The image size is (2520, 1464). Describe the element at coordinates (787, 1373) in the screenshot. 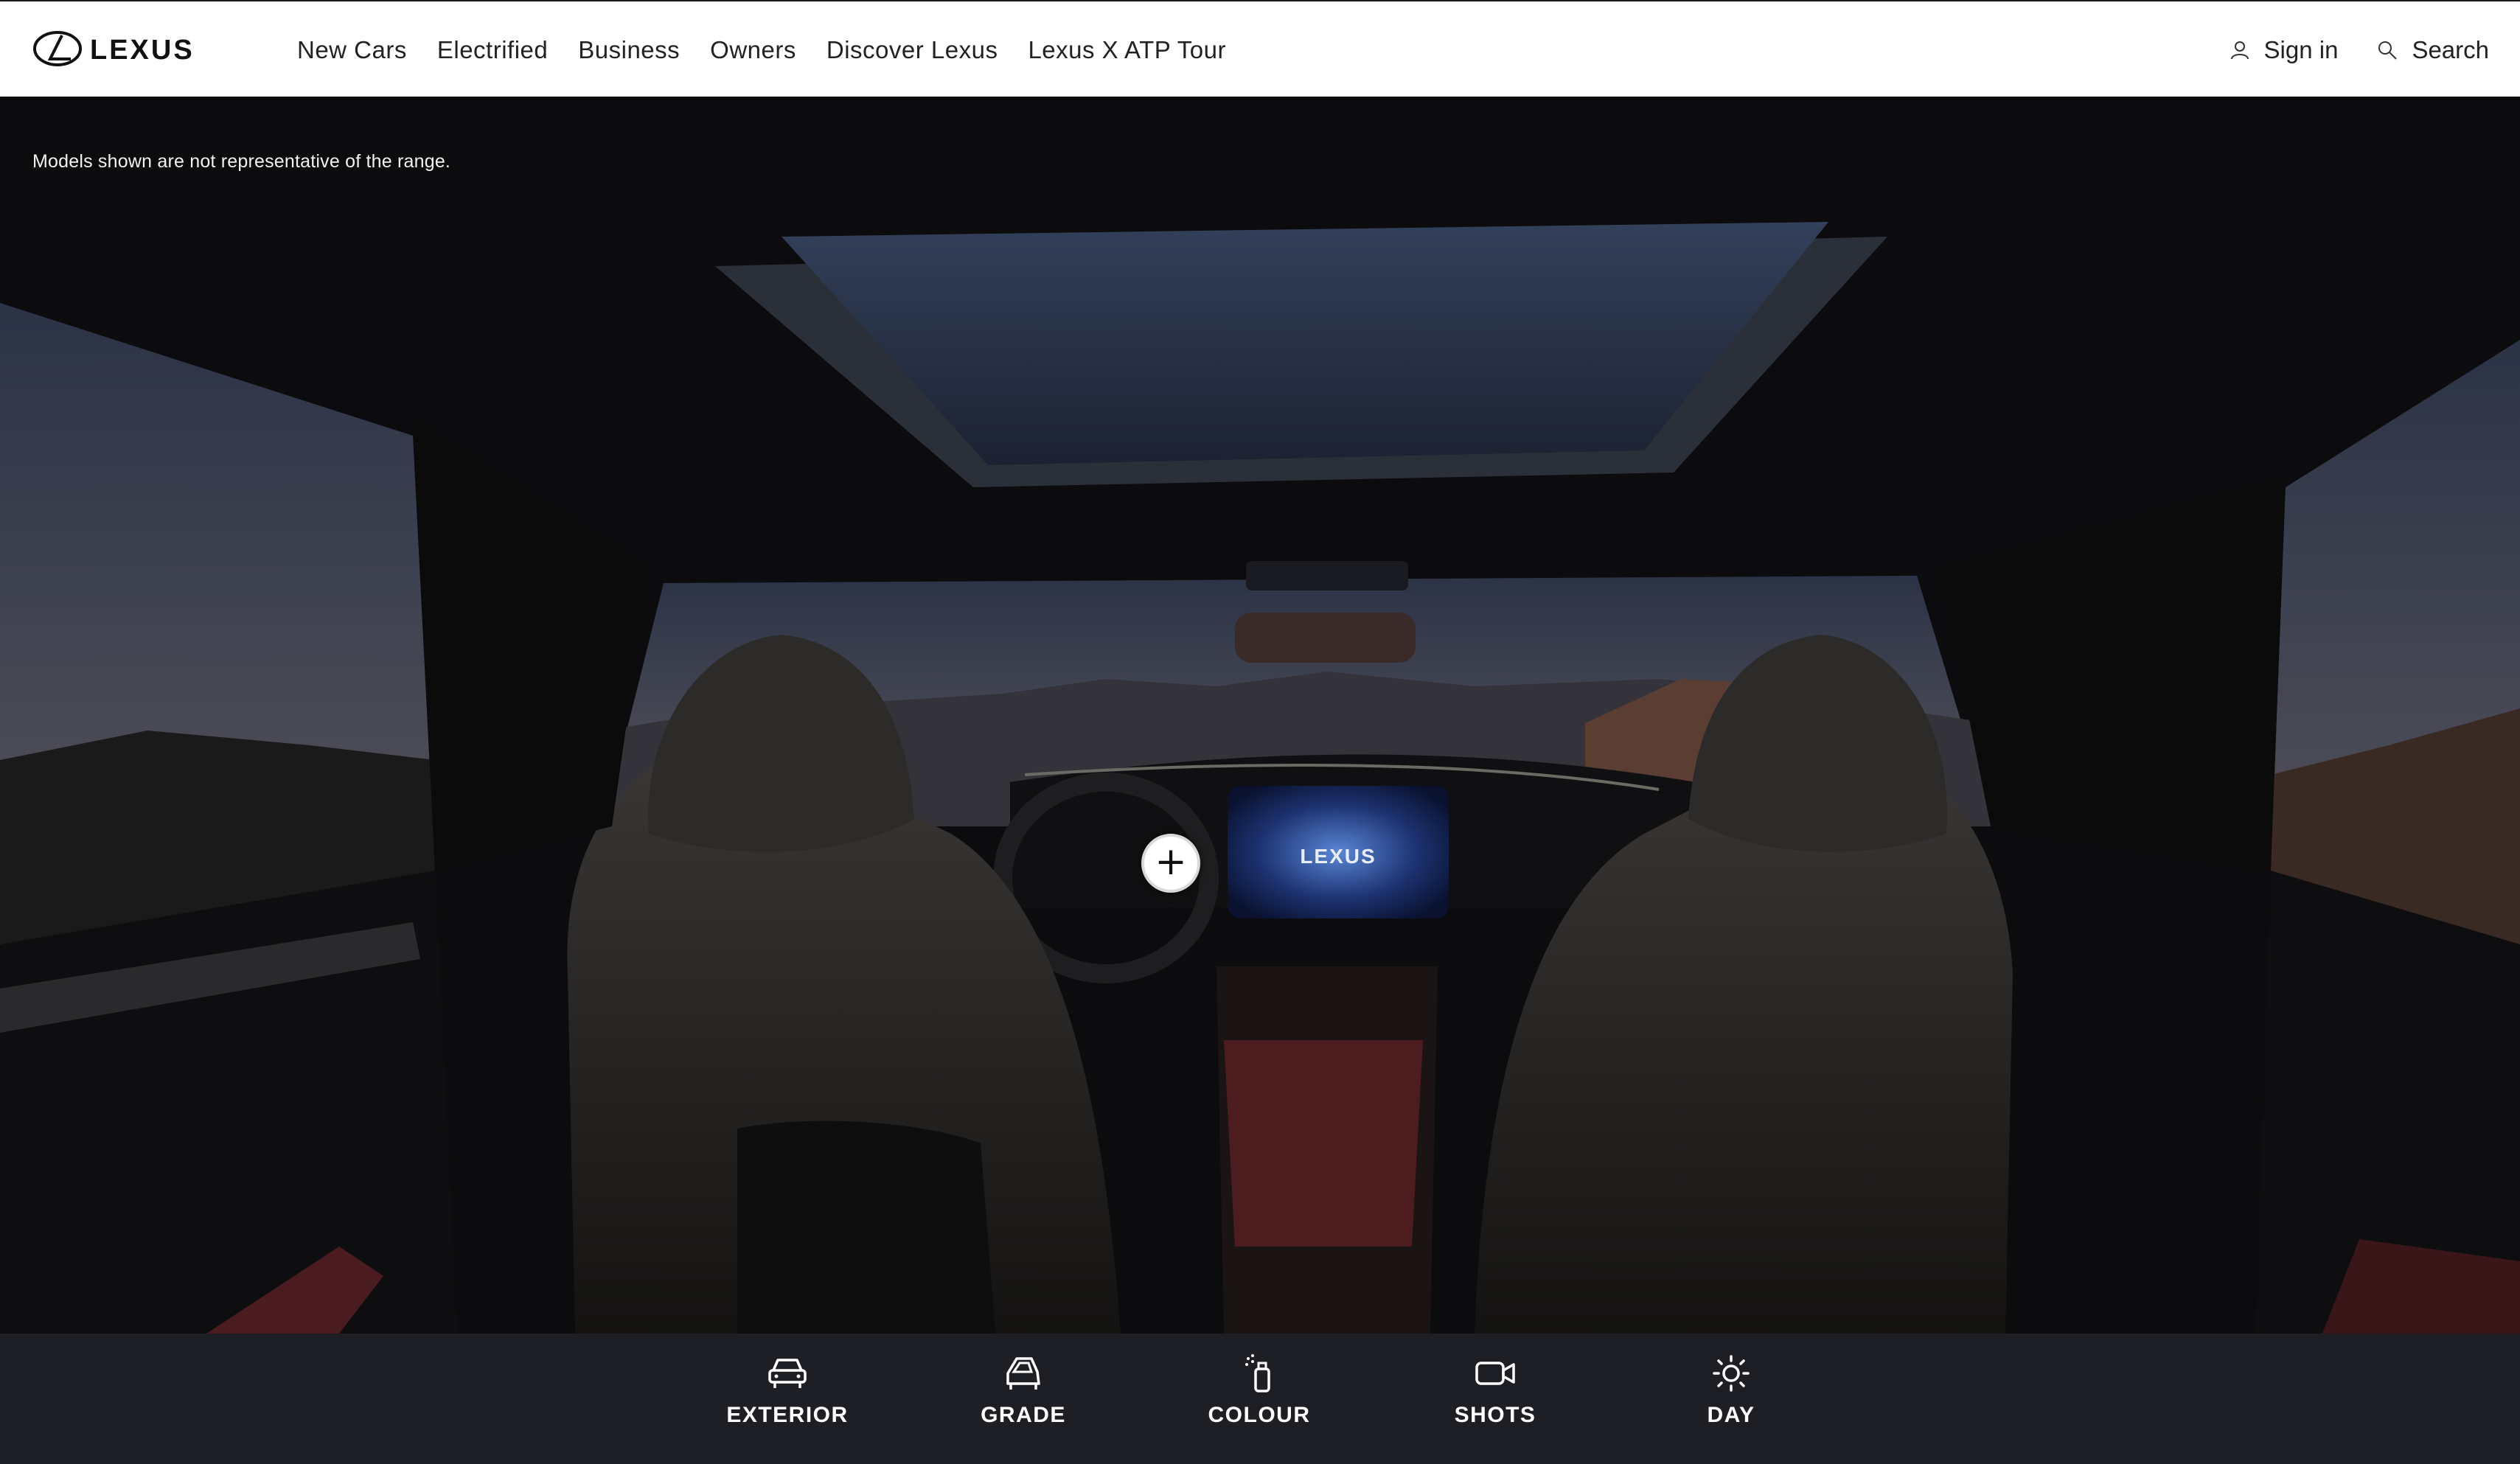

I see `car-front-icon` at that location.